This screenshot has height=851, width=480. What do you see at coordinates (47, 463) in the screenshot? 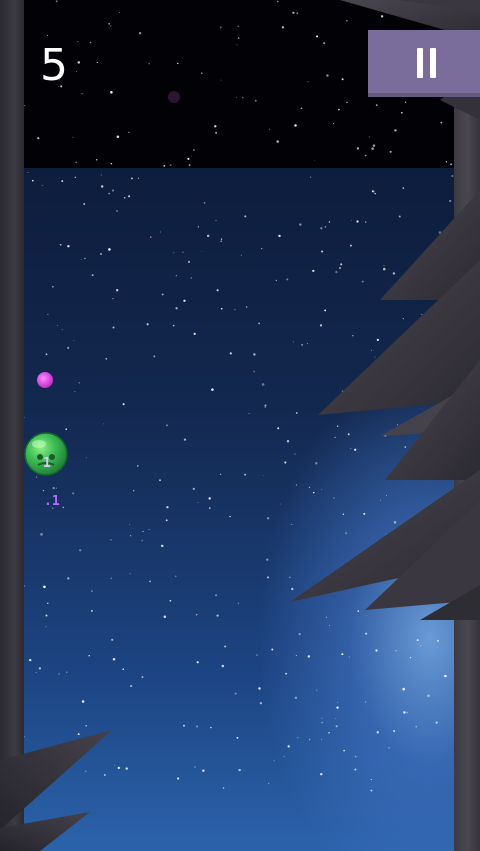
I see `player-trail-label-top: 1` at bounding box center [47, 463].